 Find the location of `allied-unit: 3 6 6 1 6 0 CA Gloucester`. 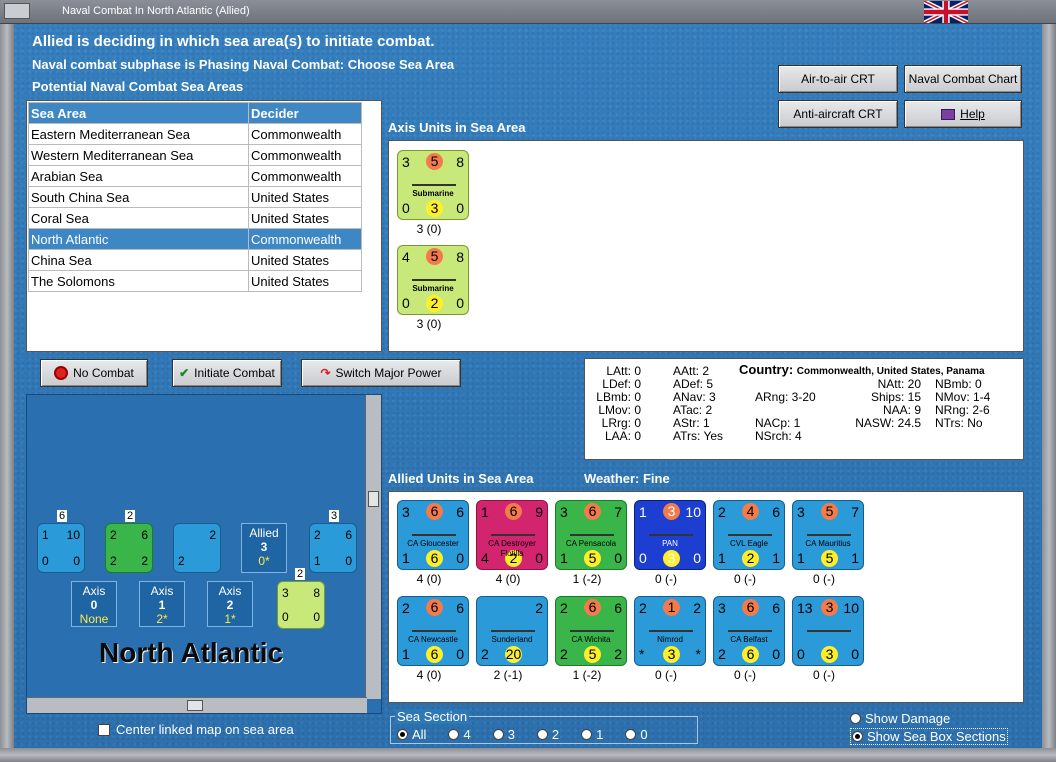

allied-unit: 3 6 6 1 6 0 CA Gloucester is located at coordinates (433, 535).